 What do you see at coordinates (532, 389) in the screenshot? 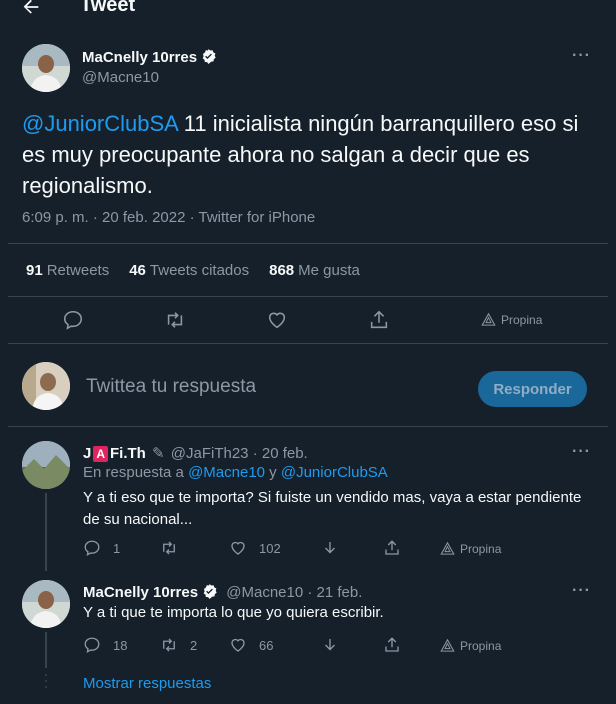
I see `reply-button: Responder` at bounding box center [532, 389].